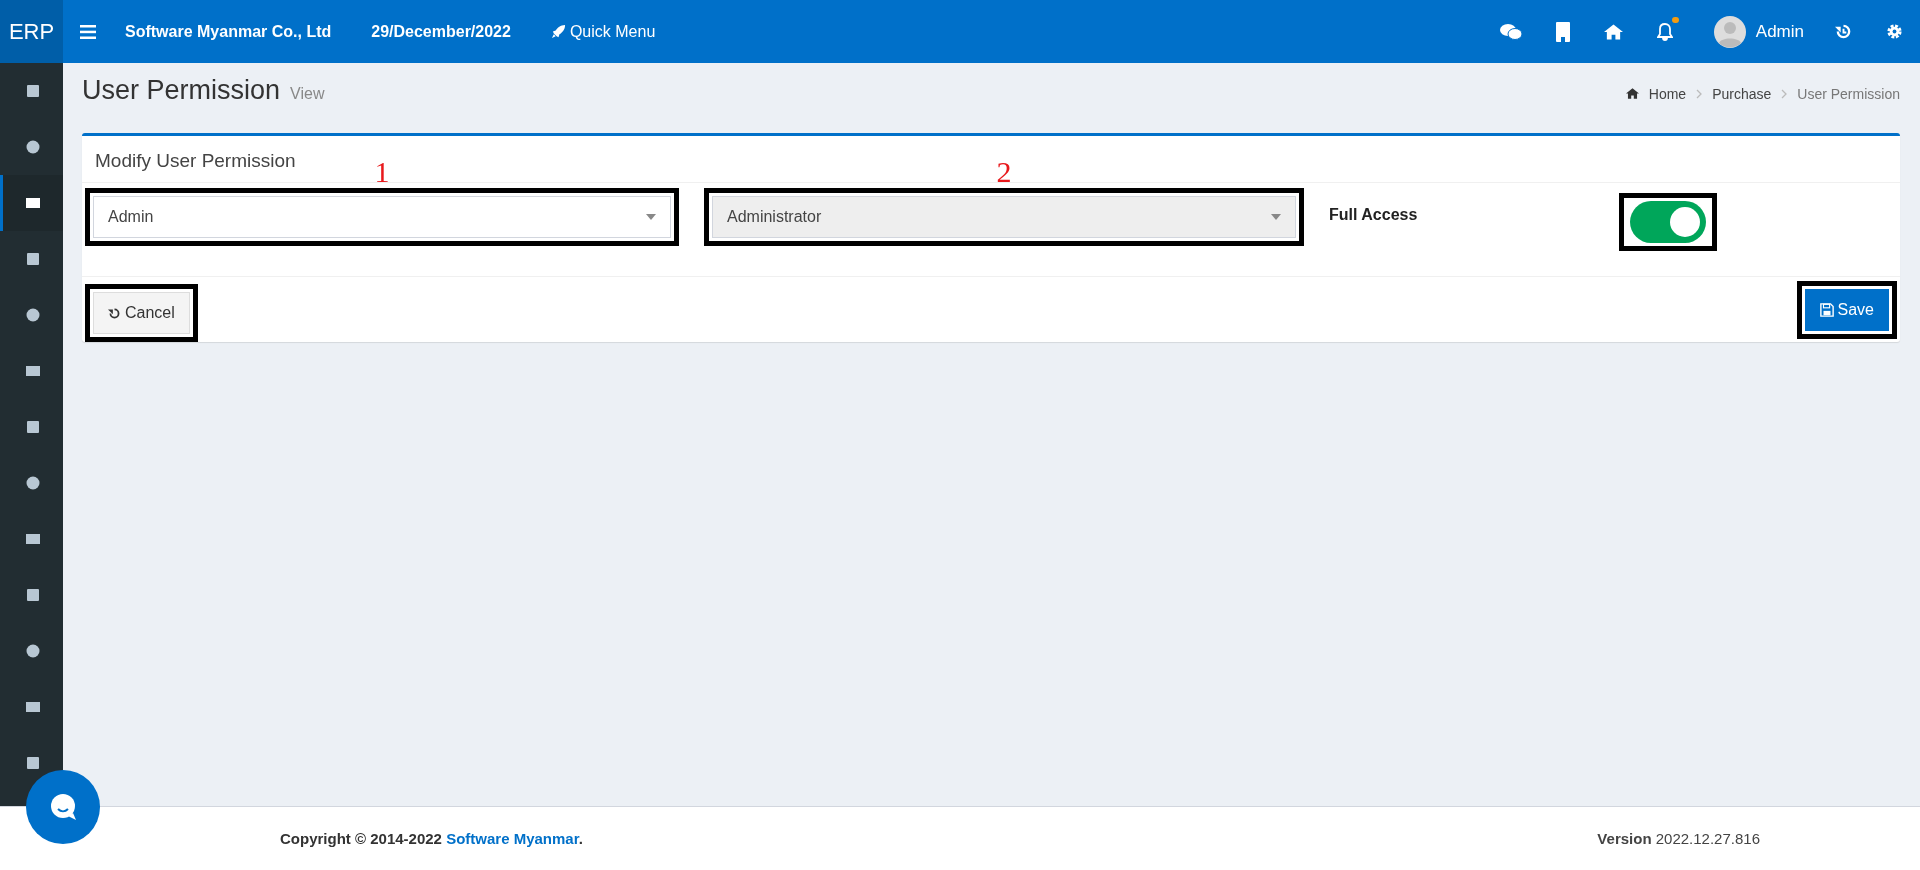  What do you see at coordinates (1510, 31) in the screenshot?
I see `chat-icon` at bounding box center [1510, 31].